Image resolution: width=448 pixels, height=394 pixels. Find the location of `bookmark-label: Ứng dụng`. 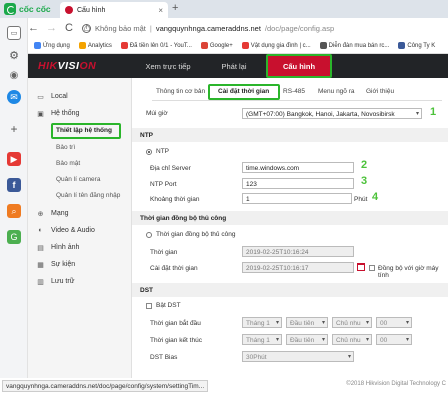

bookmark-label: Ứng dụng is located at coordinates (56, 45).